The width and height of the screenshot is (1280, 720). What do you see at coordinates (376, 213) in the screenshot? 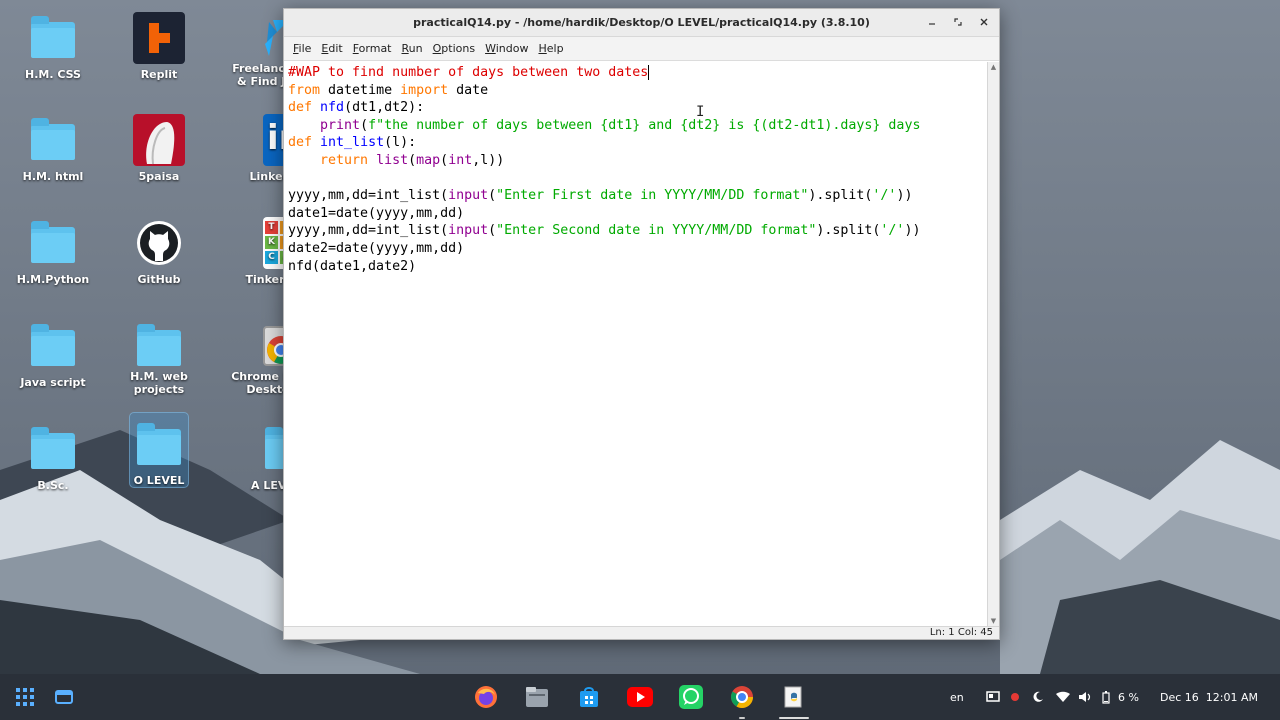
I see `code-line-9: date1=date(yyyy,mm,dd)` at bounding box center [376, 213].